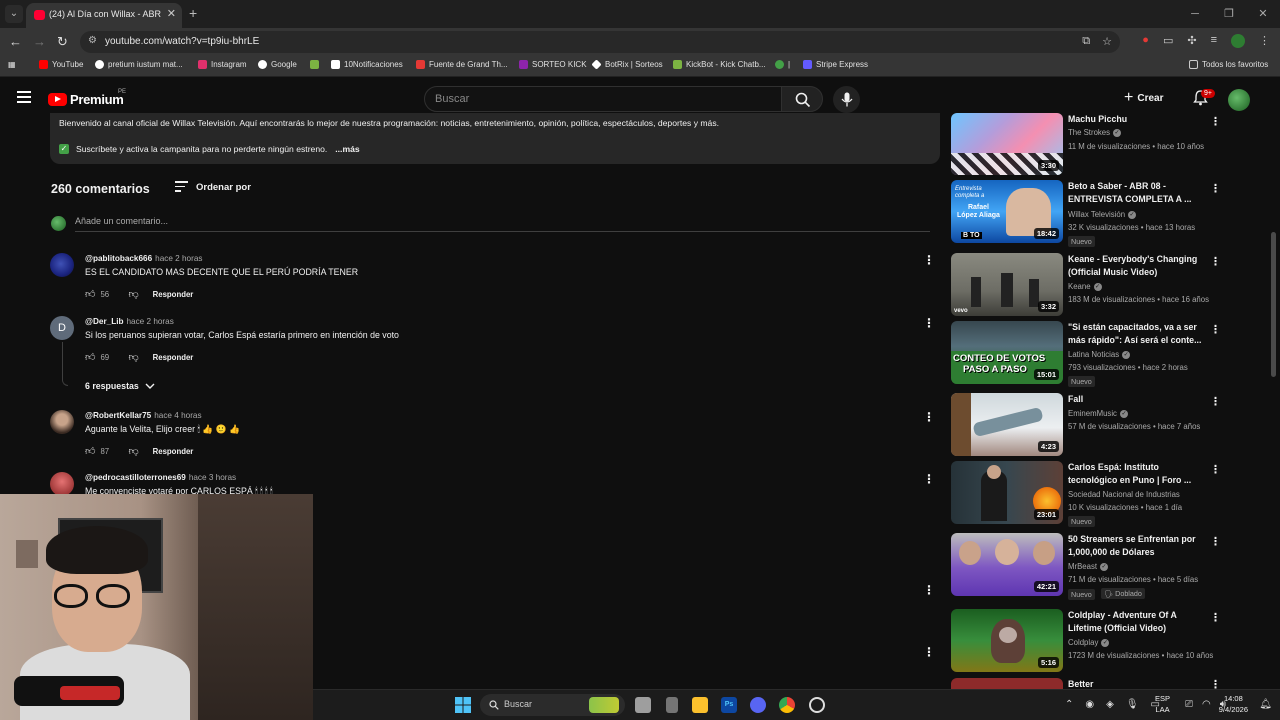  Describe the element at coordinates (1069, 704) in the screenshot. I see `chevron-up-icon: ⌃` at that location.